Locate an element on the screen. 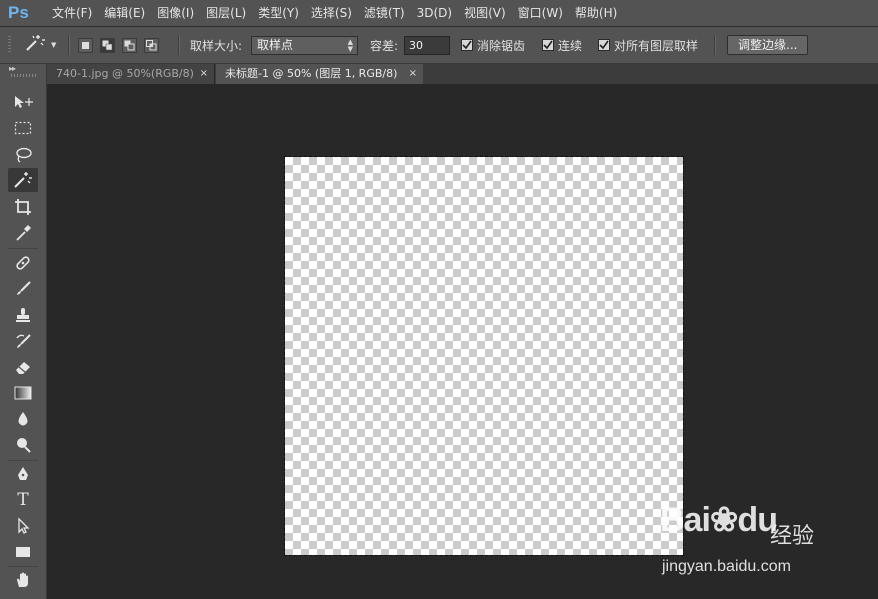 The width and height of the screenshot is (878, 599). jingyan-text: 经验 is located at coordinates (792, 536).